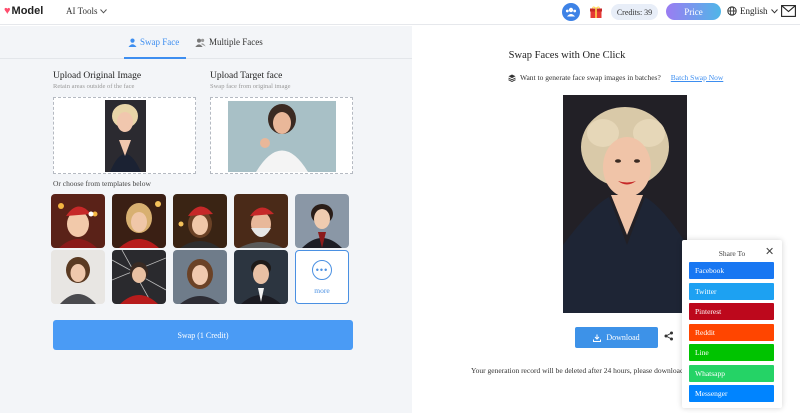 The height and width of the screenshot is (413, 800). Describe the element at coordinates (625, 204) in the screenshot. I see `result-image` at that location.